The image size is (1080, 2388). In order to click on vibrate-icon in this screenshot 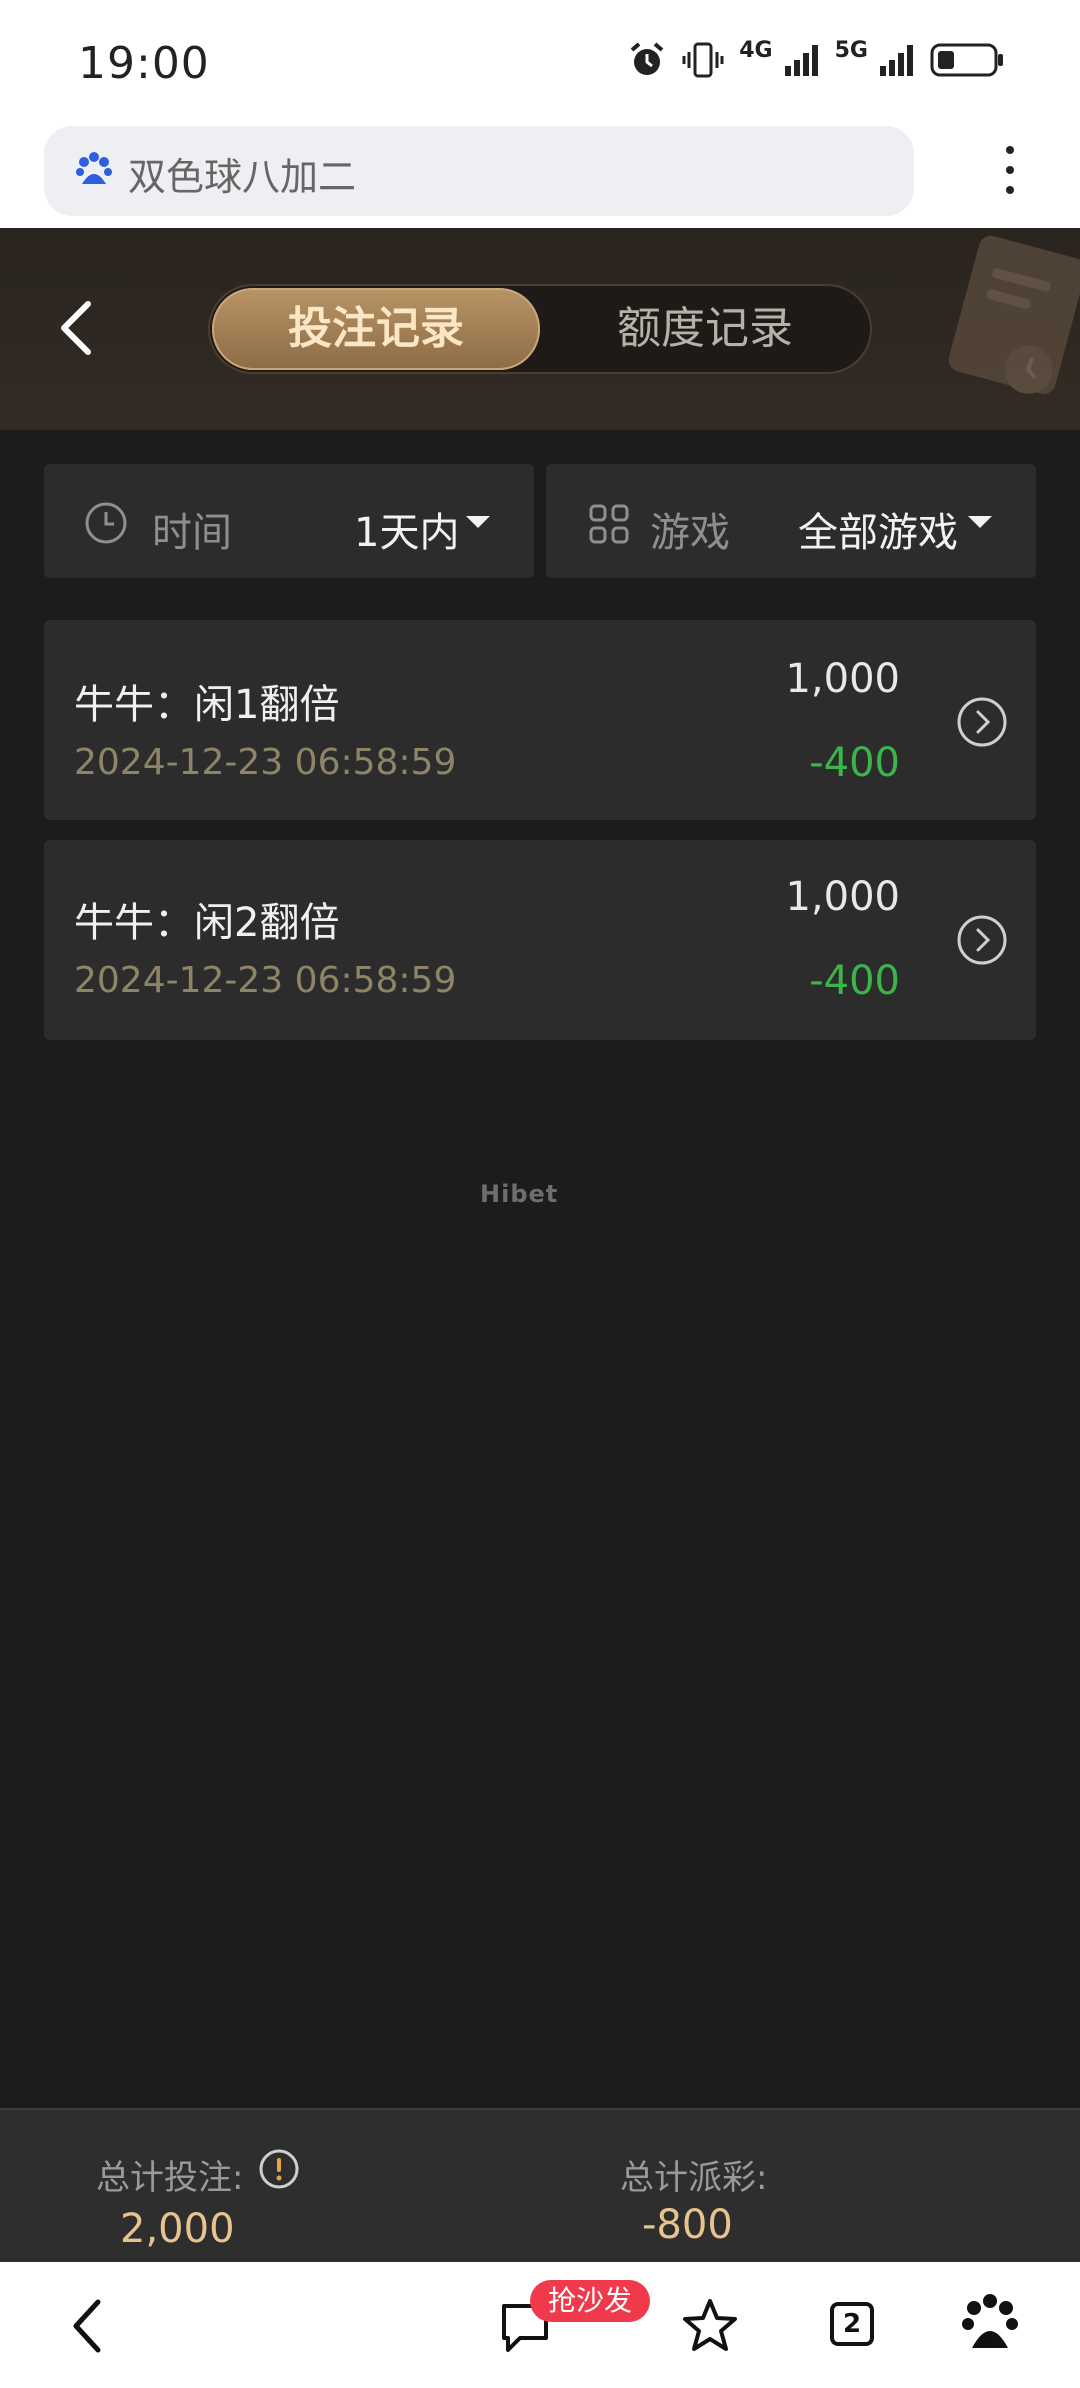, I will do `click(703, 60)`.